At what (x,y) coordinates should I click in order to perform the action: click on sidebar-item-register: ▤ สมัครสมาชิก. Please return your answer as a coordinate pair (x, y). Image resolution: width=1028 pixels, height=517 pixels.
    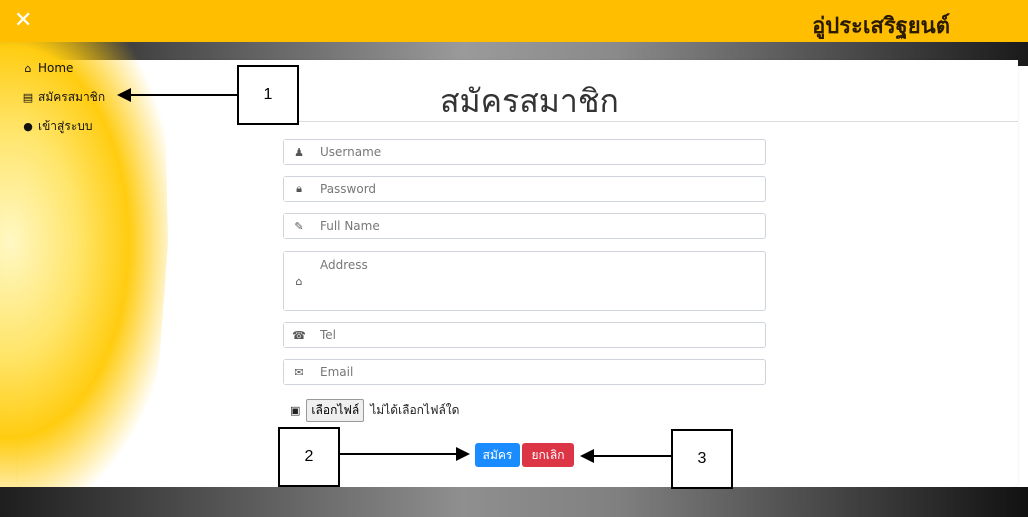
    Looking at the image, I should click on (63, 97).